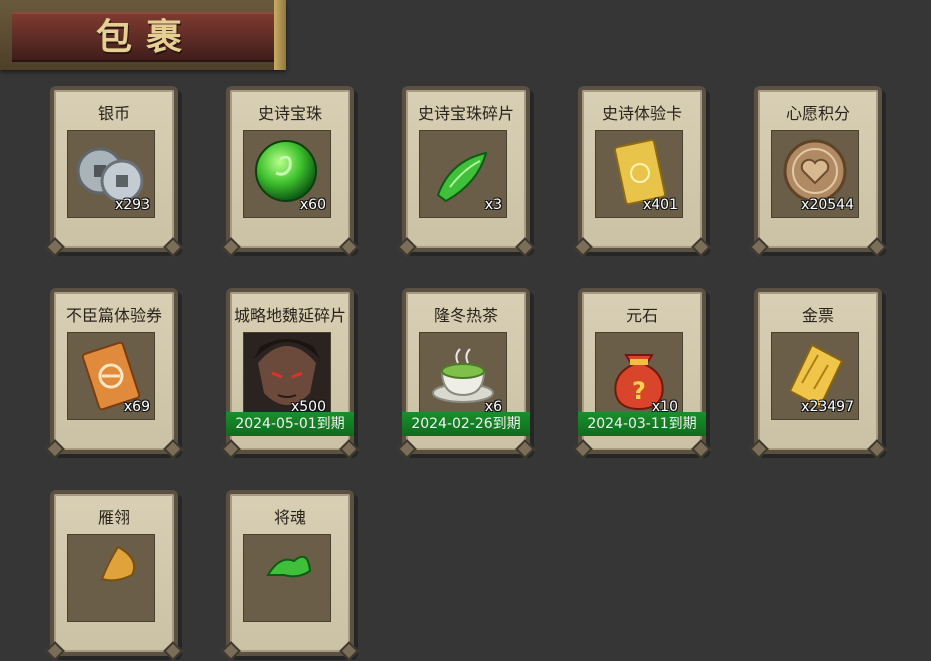 This screenshot has width=931, height=661. I want to click on title-banner-edge, so click(280, 35).